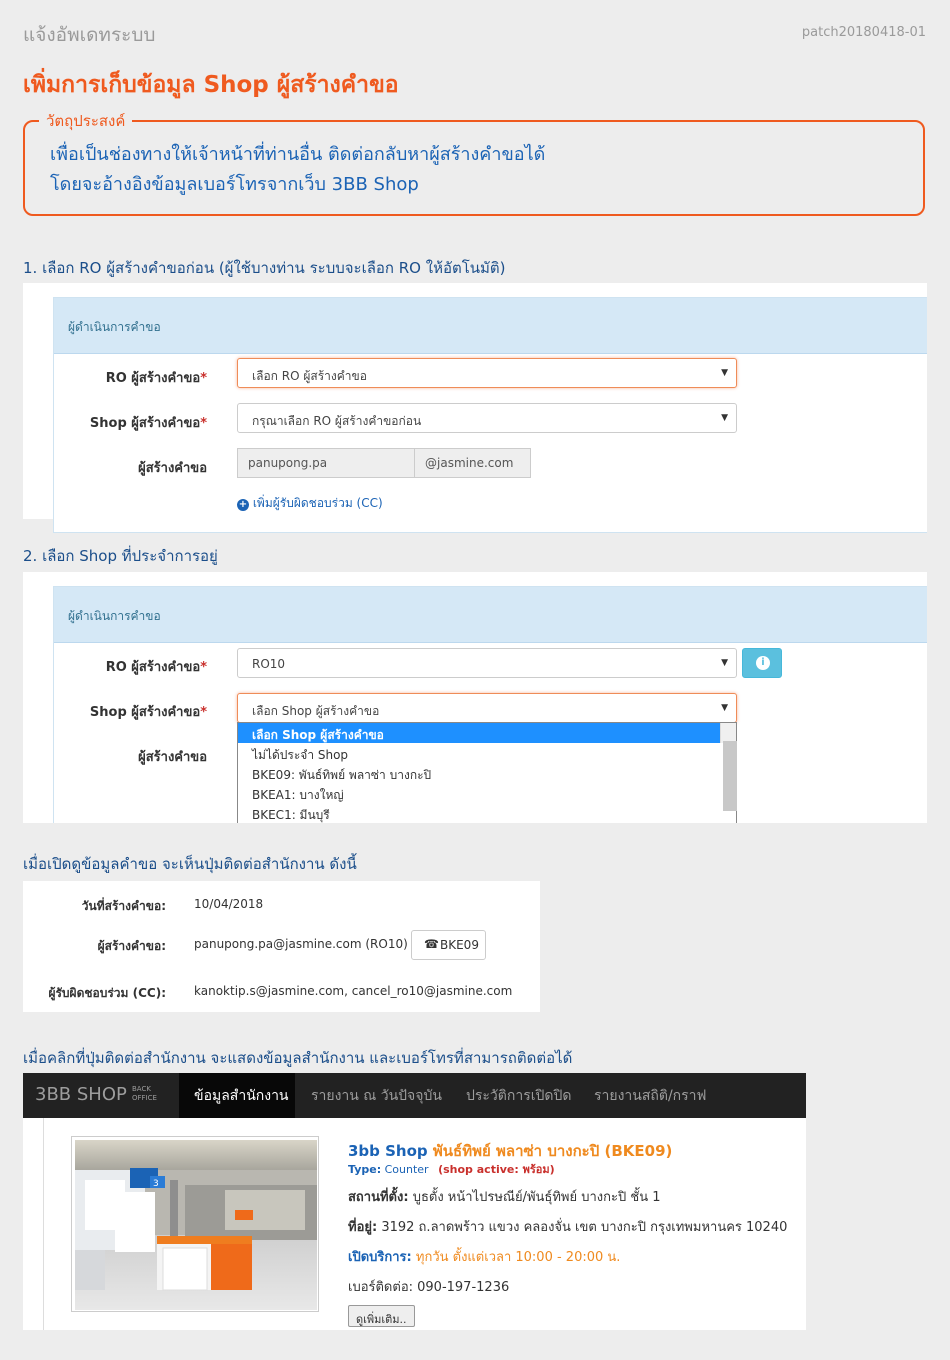  Describe the element at coordinates (487, 663) in the screenshot. I see `ro-select: RO10 ▼` at that location.